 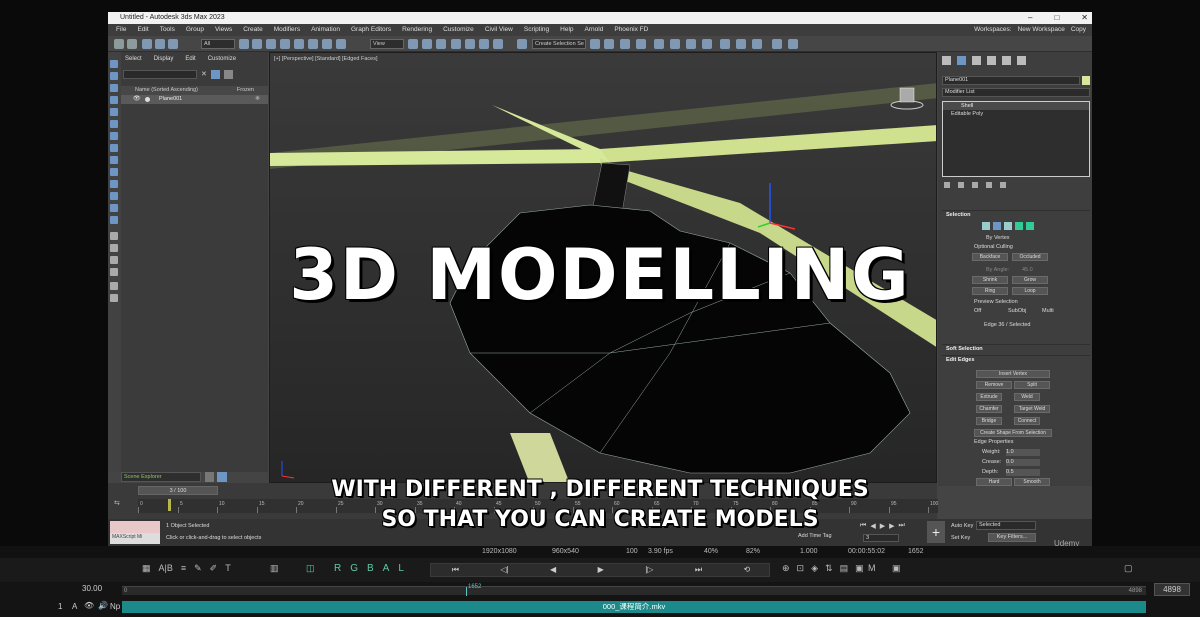 What do you see at coordinates (103, 605) in the screenshot?
I see `speaker-icon: 🔊` at bounding box center [103, 605].